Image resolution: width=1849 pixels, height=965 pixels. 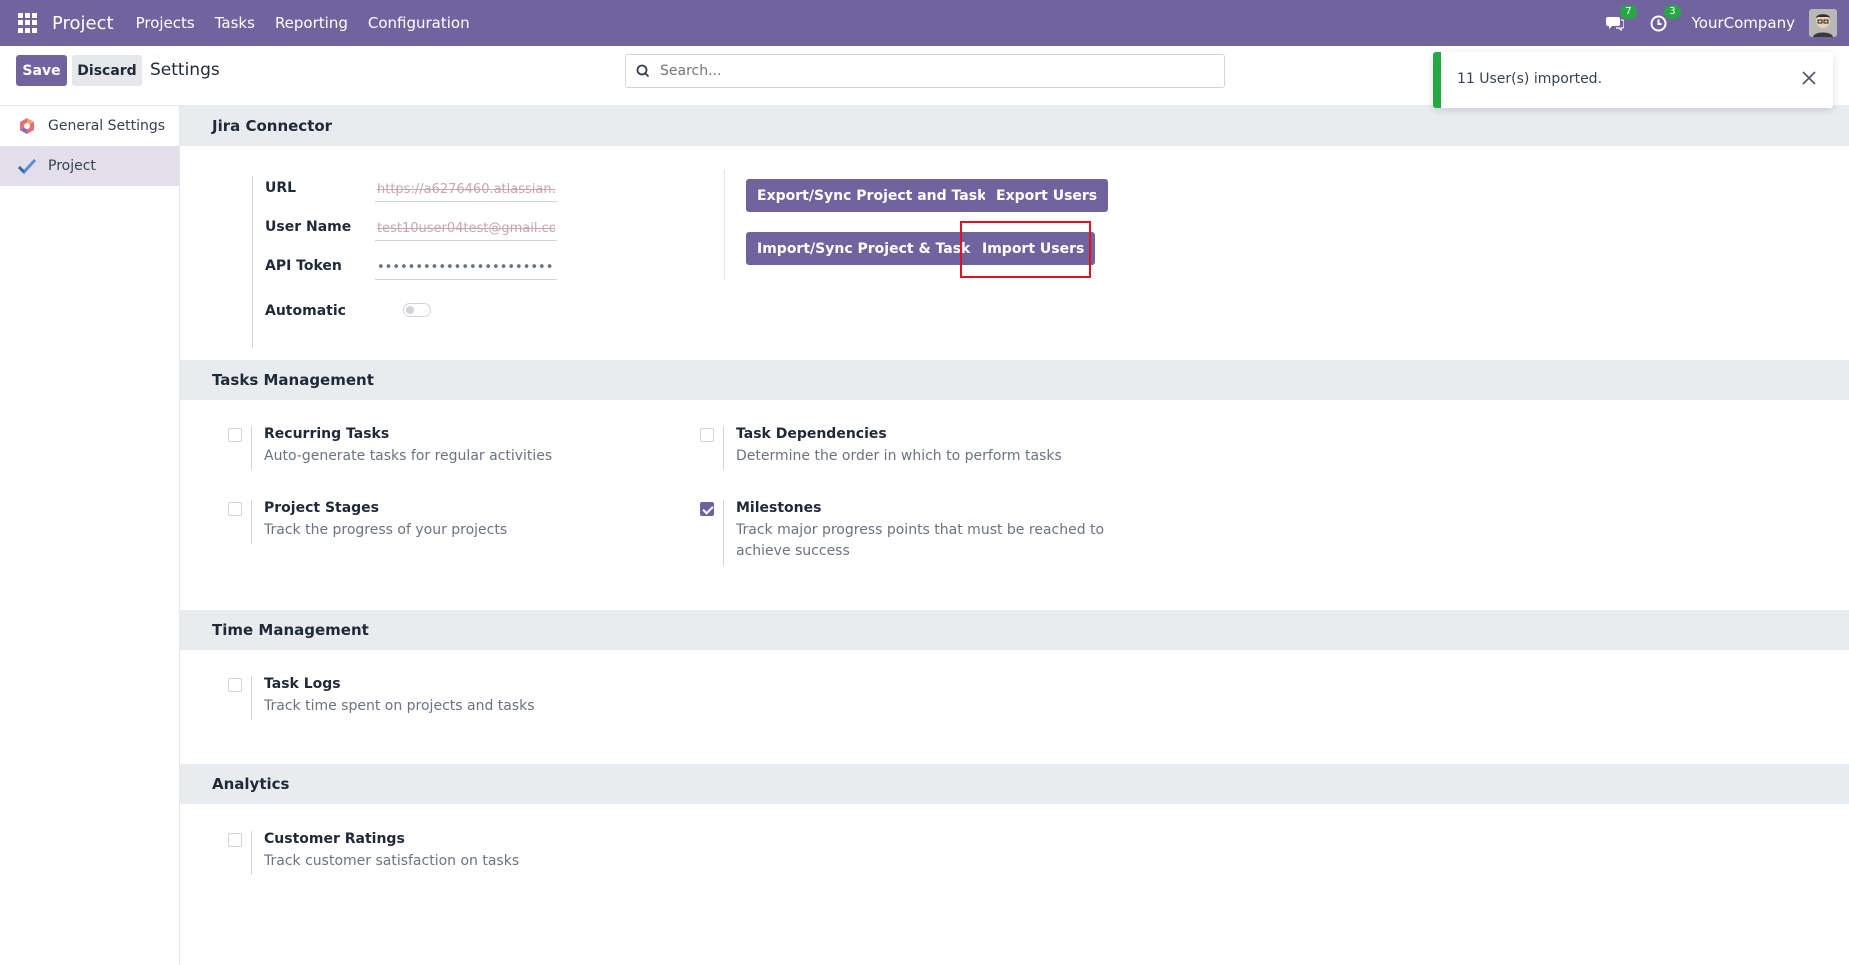 What do you see at coordinates (235, 23) in the screenshot?
I see `menu-tasks: Tasks` at bounding box center [235, 23].